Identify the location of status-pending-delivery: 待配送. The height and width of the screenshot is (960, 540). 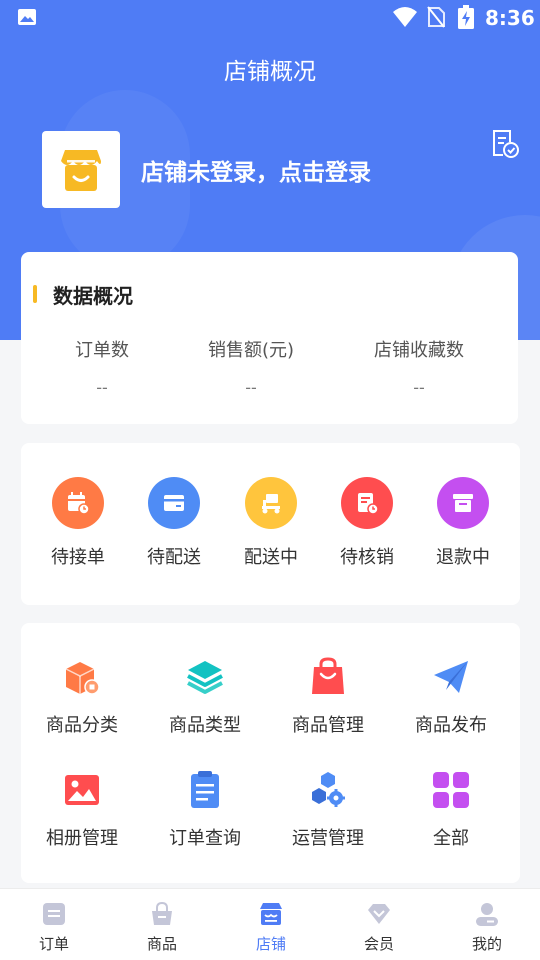
(174, 523).